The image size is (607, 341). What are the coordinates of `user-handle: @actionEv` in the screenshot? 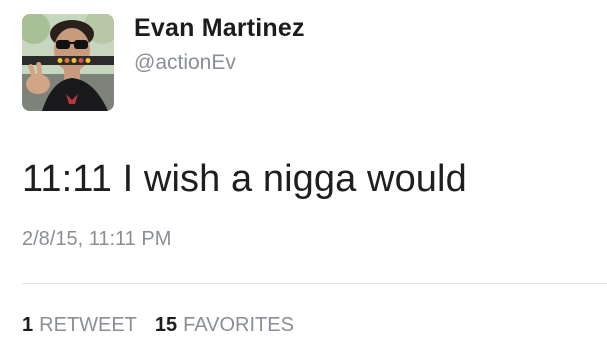 It's located at (185, 63).